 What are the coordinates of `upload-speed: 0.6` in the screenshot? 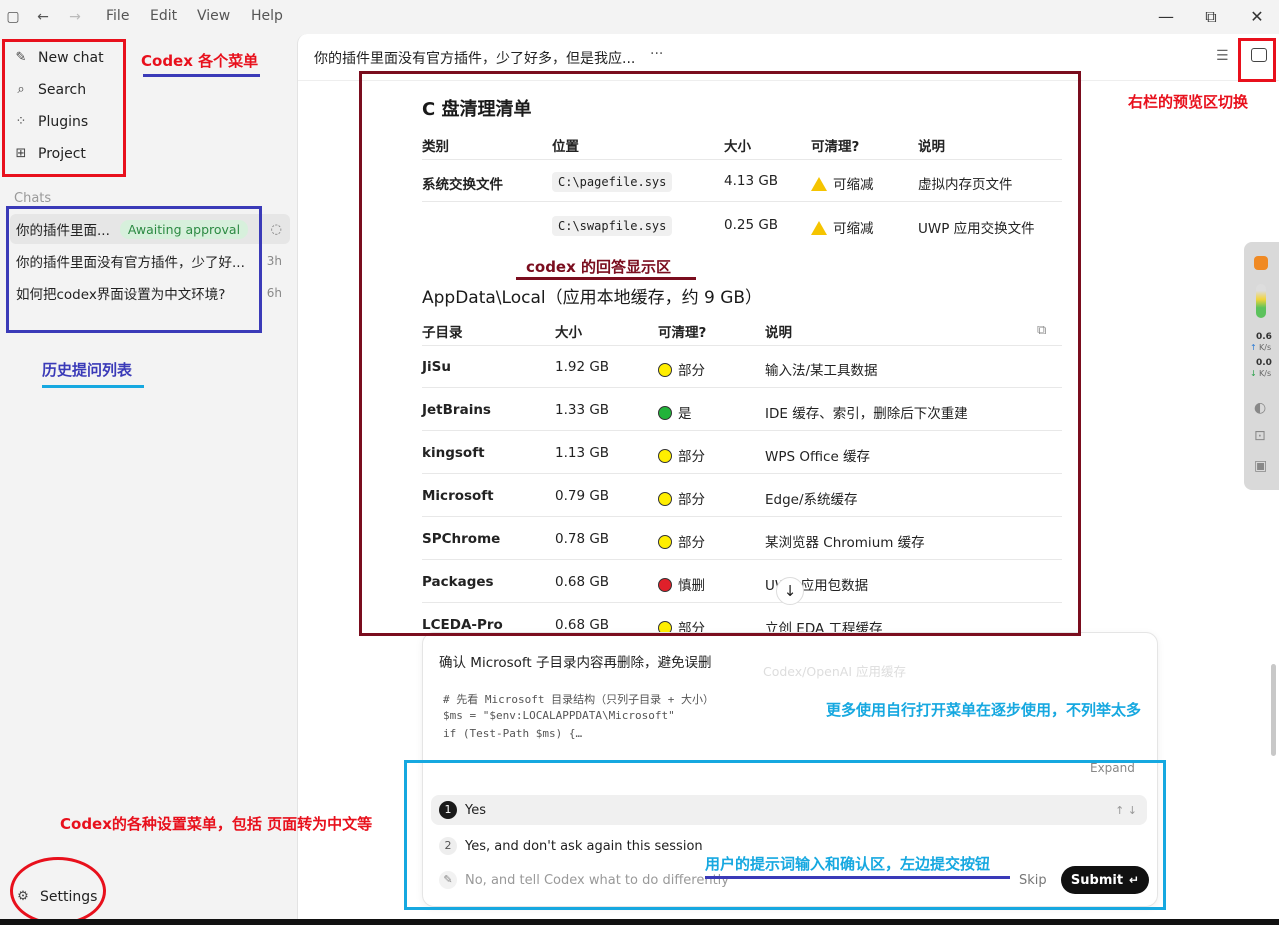 It's located at (1264, 337).